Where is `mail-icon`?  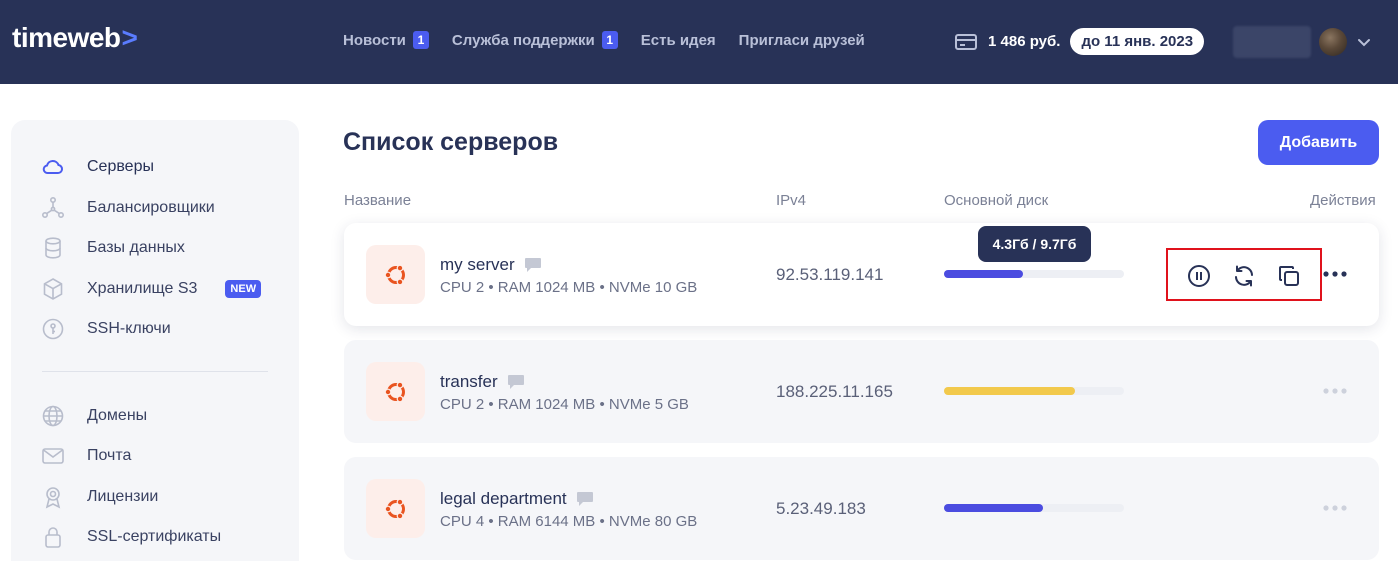
mail-icon is located at coordinates (53, 456).